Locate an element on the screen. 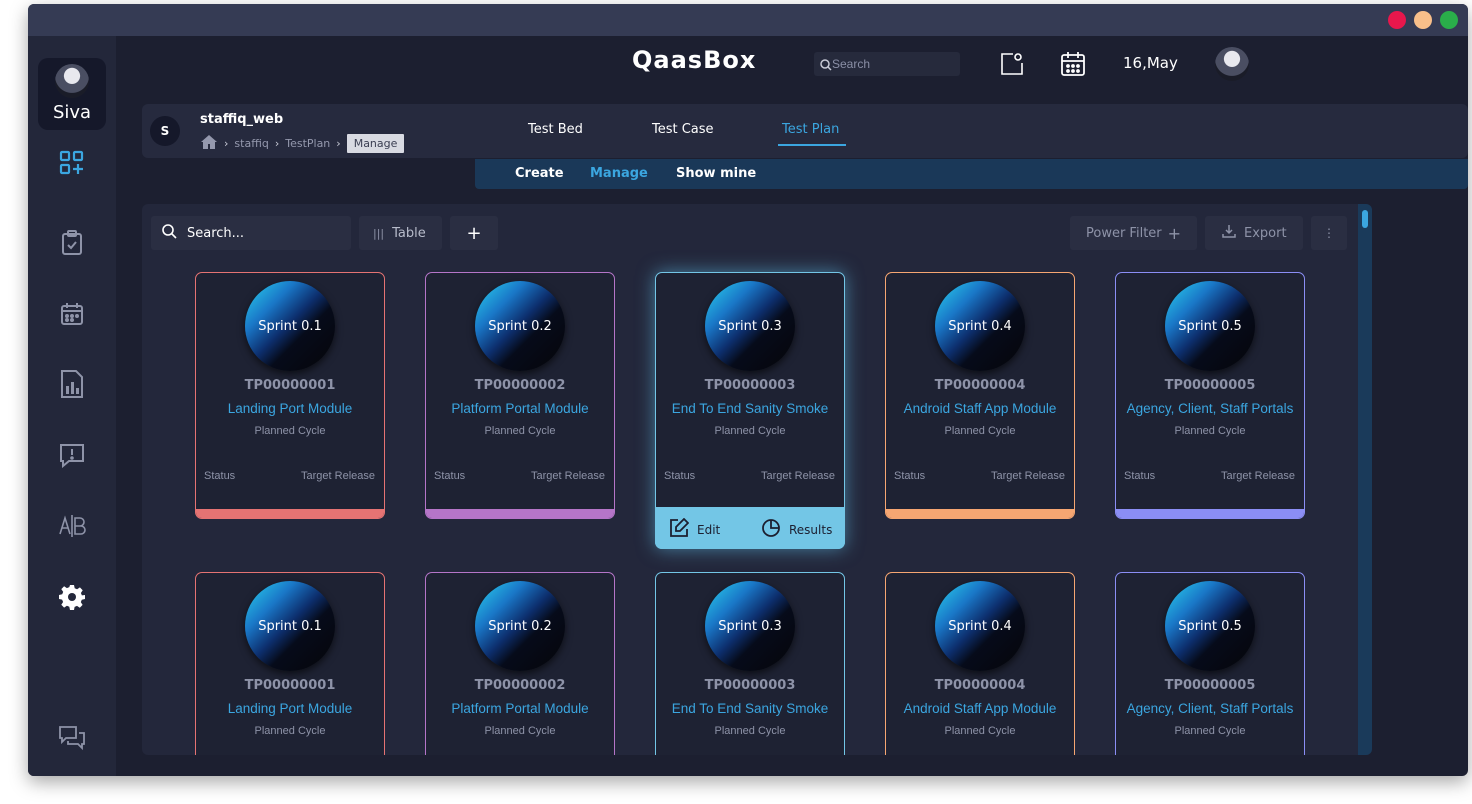 This screenshot has height=804, width=1472. sprint-badge: Sprint 0.5 is located at coordinates (1210, 626).